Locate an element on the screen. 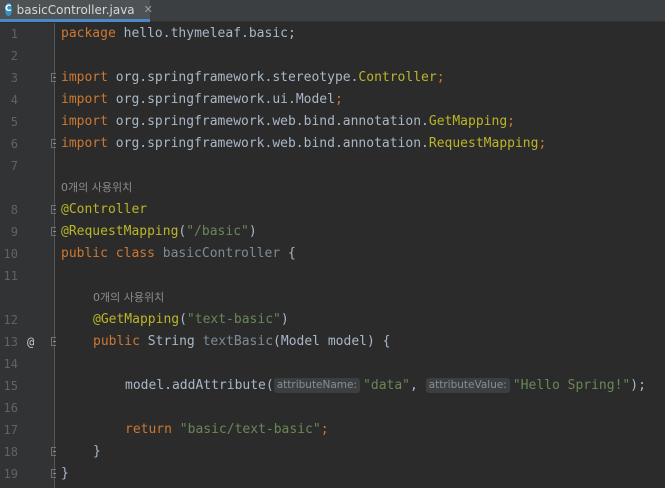 The width and height of the screenshot is (665, 488). code-line-18: } is located at coordinates (97, 451).